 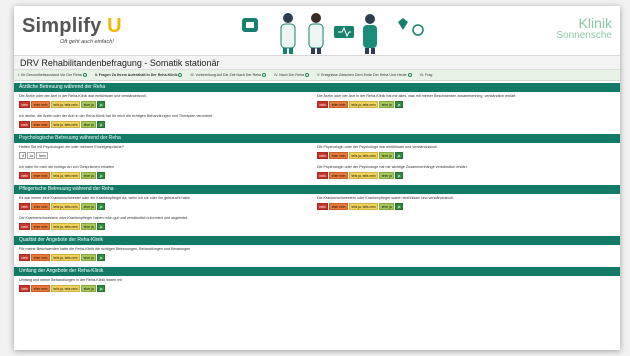 What do you see at coordinates (317, 240) in the screenshot?
I see `section-header-qualitaet: Qualität der Angebote der Reha-Klinik` at bounding box center [317, 240].